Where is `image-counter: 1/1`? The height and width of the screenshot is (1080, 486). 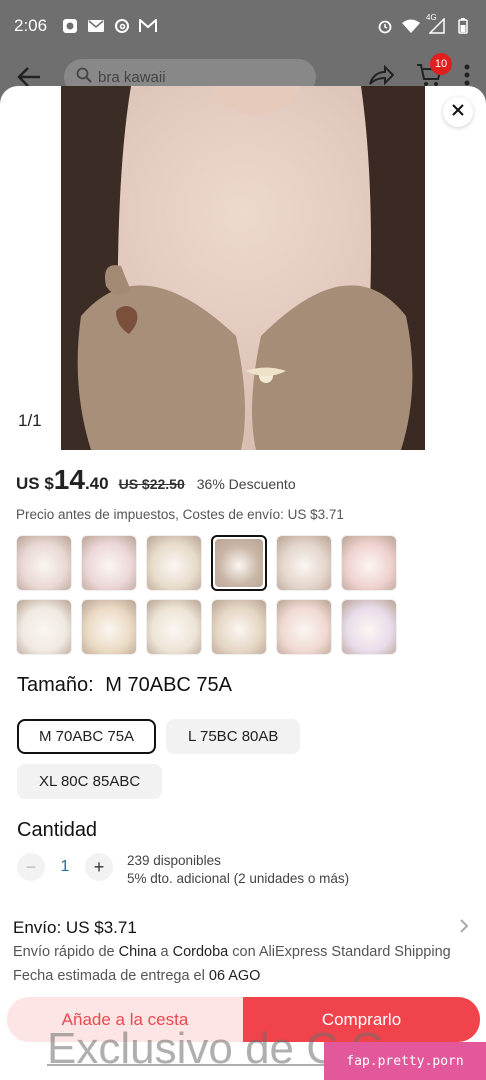 image-counter: 1/1 is located at coordinates (30, 420).